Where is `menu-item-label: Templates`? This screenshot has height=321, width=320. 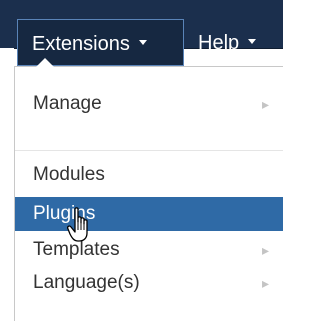
menu-item-label: Templates is located at coordinates (76, 249).